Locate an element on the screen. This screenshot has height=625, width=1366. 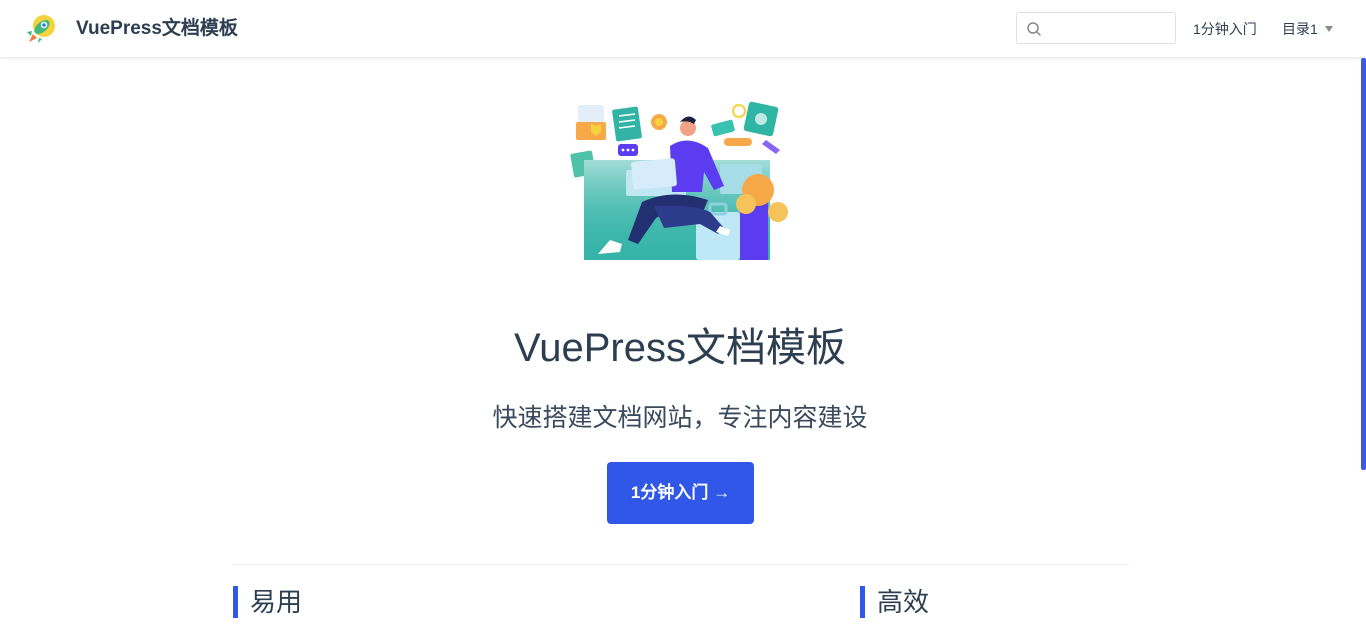
hero-description: 快速搭建文档网站，专注内容建设 is located at coordinates (680, 418).